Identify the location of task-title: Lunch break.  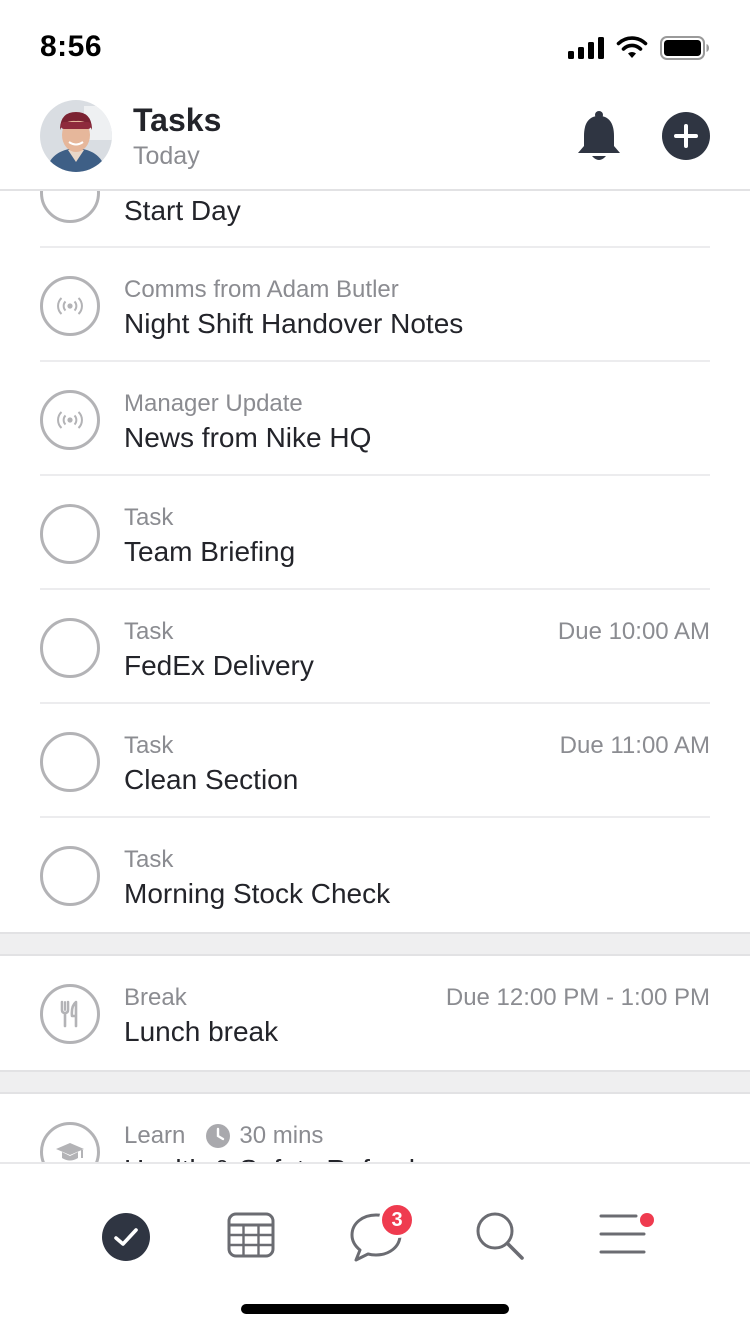
(201, 1031).